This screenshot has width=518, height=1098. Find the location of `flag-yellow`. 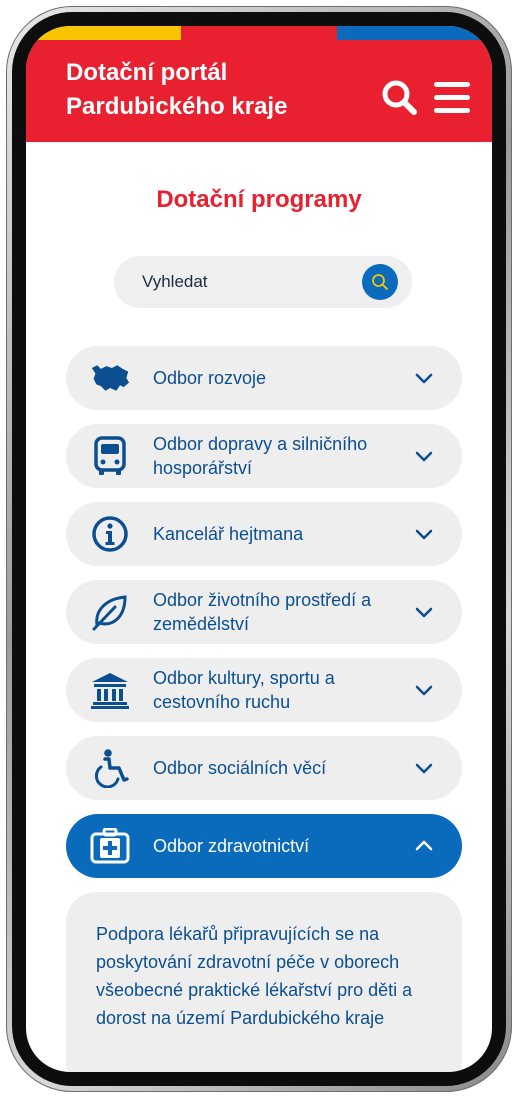

flag-yellow is located at coordinates (104, 33).